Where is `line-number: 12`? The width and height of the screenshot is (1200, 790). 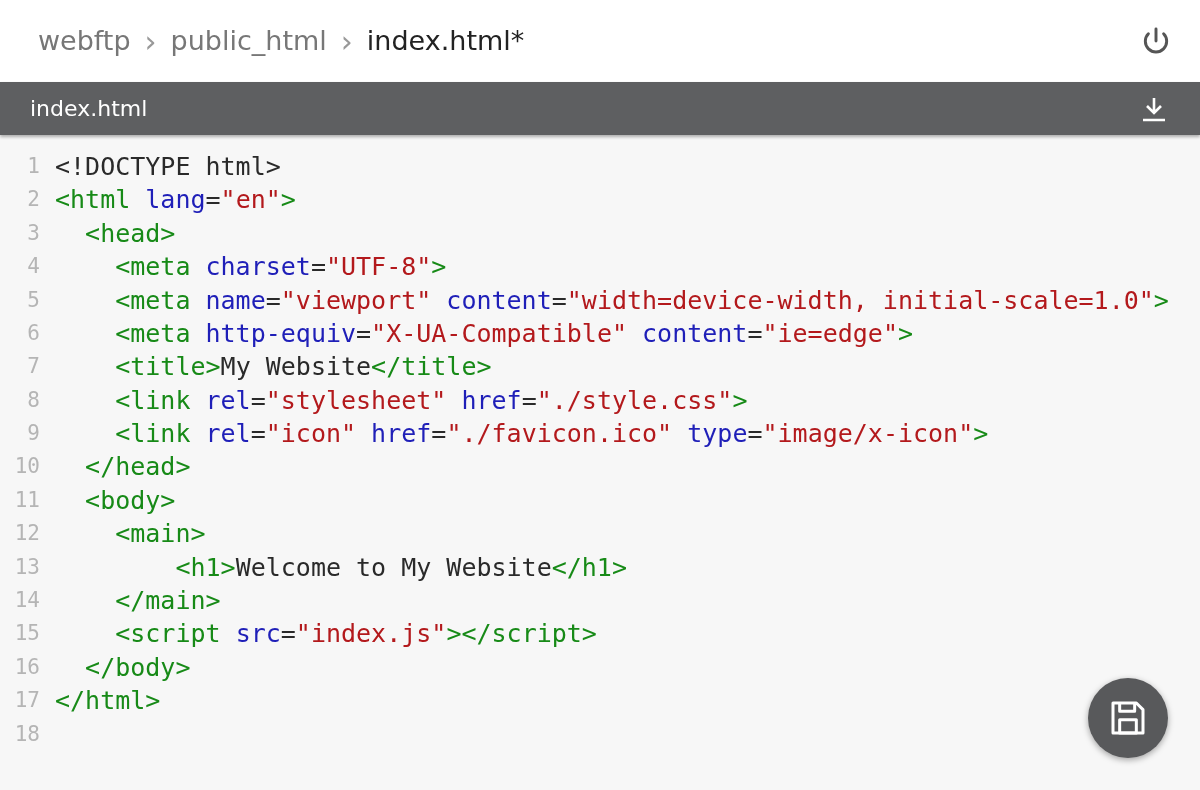 line-number: 12 is located at coordinates (26, 534).